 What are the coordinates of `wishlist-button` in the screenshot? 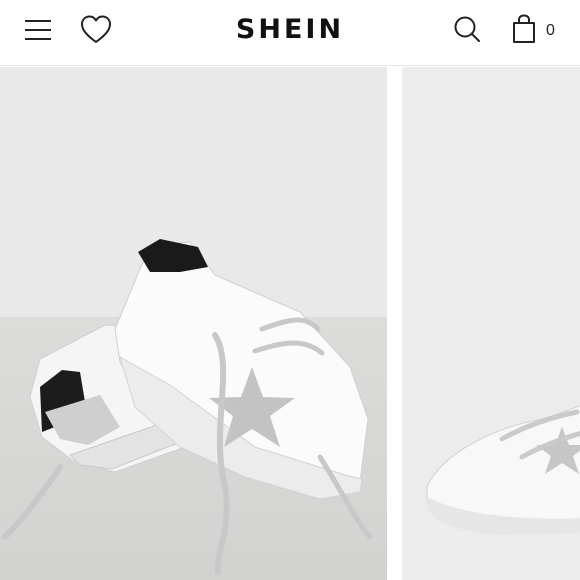 It's located at (96, 30).